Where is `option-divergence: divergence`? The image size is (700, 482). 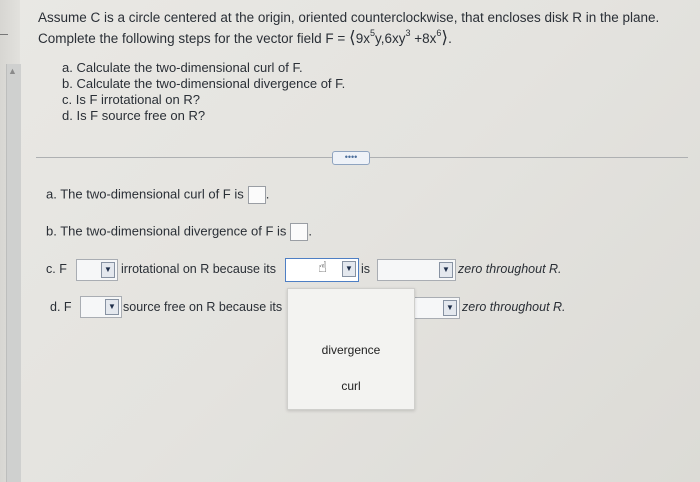 option-divergence: divergence is located at coordinates (351, 350).